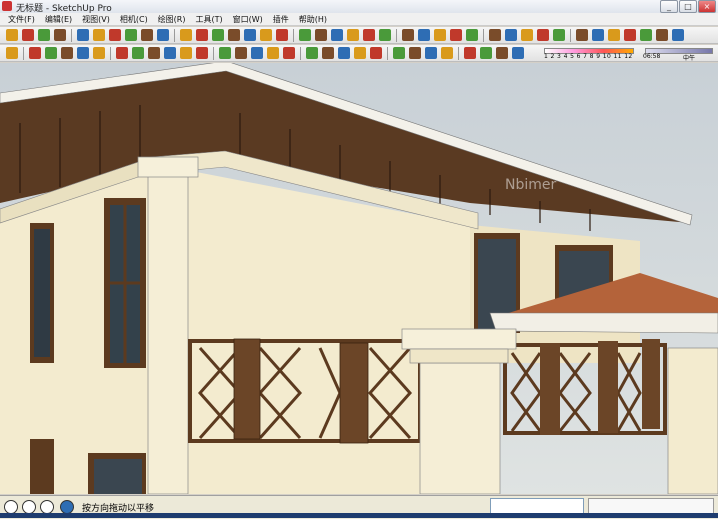  Describe the element at coordinates (281, 19) in the screenshot. I see `menu-plugins: 插件` at that location.